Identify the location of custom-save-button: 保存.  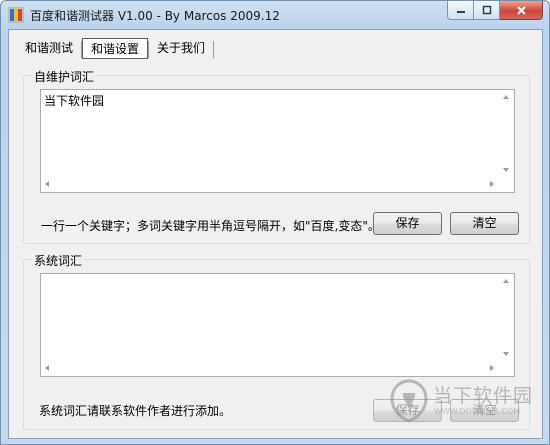
(407, 223).